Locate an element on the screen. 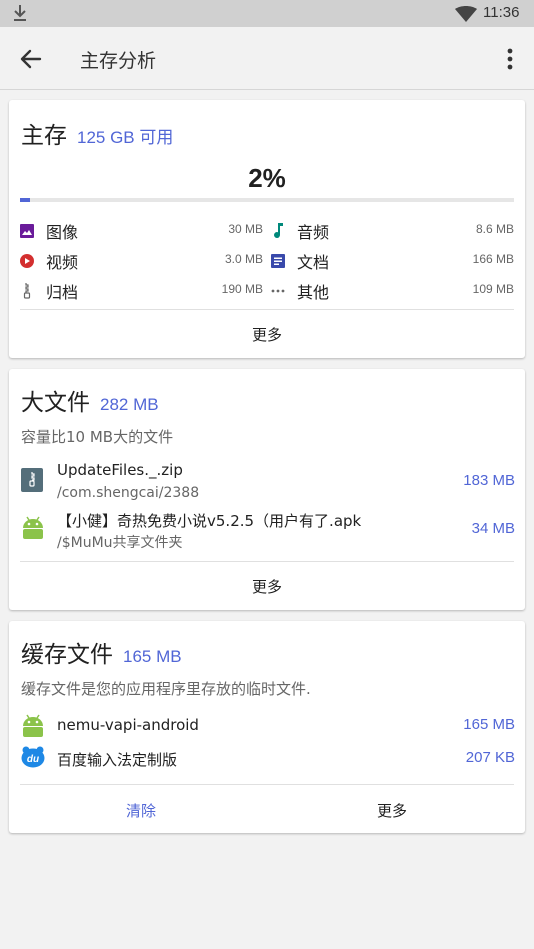 This screenshot has width=534, height=949. cache-title: 缓存文件 is located at coordinates (67, 655).